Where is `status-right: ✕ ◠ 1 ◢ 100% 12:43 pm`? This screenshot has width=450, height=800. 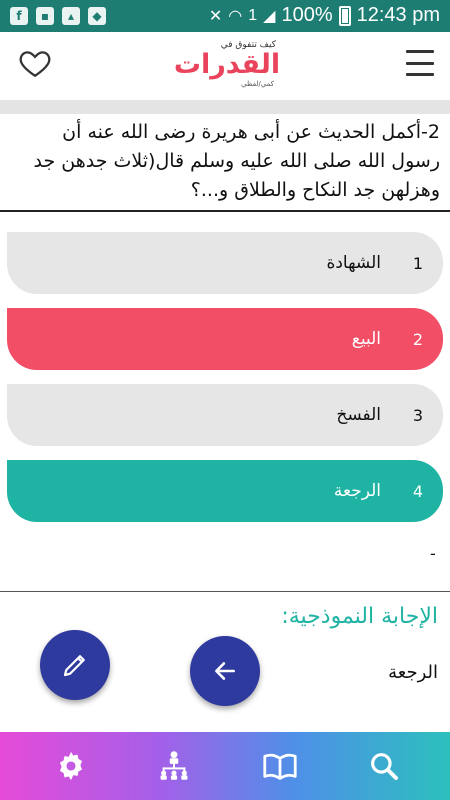 status-right: ✕ ◠ 1 ◢ 100% 12:43 pm is located at coordinates (324, 15).